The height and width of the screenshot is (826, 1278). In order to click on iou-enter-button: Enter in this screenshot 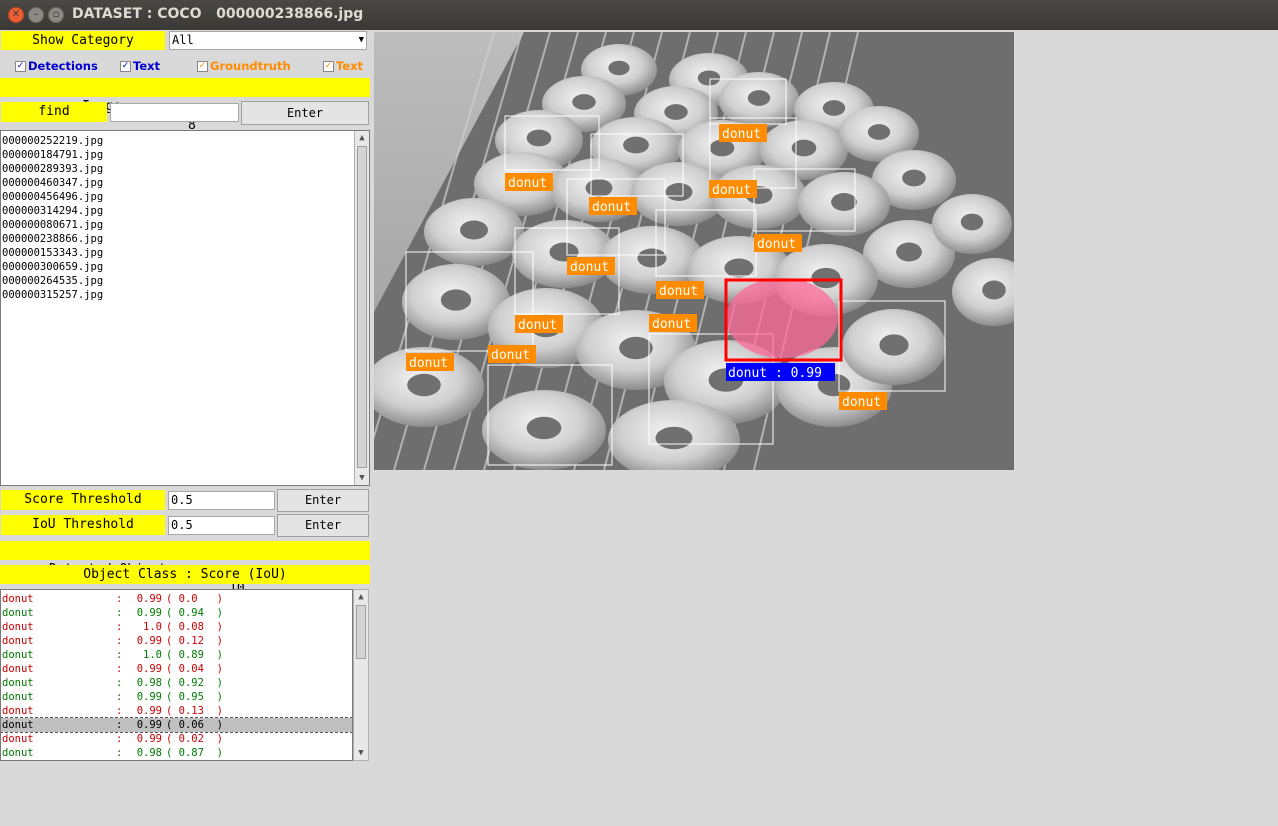, I will do `click(323, 525)`.